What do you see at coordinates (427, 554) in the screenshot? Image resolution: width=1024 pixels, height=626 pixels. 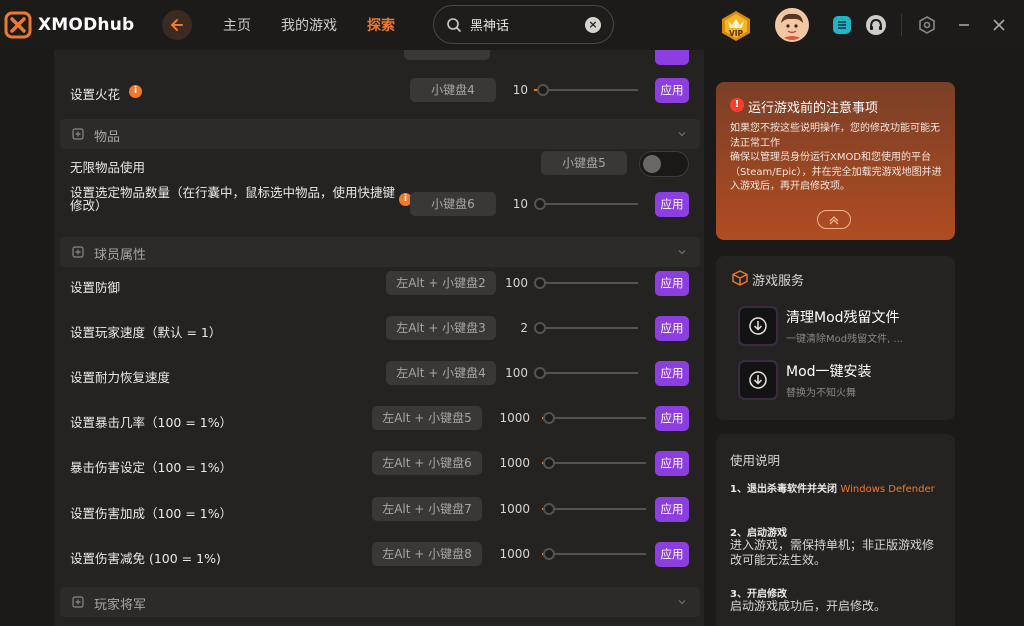 I see `hotkey-chip: 左Alt + 小键盘8` at bounding box center [427, 554].